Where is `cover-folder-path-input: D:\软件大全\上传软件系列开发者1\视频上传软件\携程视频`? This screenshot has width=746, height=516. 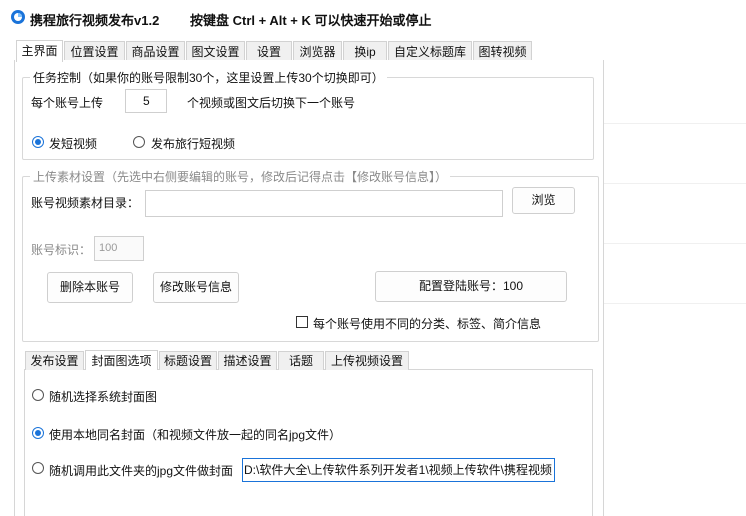 cover-folder-path-input: D:\软件大全\上传软件系列开发者1\视频上传软件\携程视频 is located at coordinates (398, 470).